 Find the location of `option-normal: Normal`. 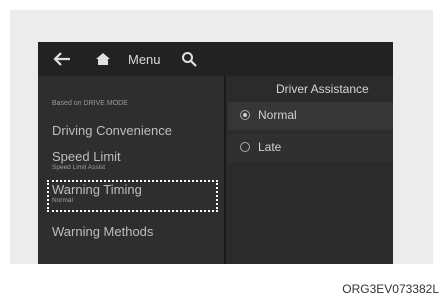

option-normal: Normal is located at coordinates (310, 116).